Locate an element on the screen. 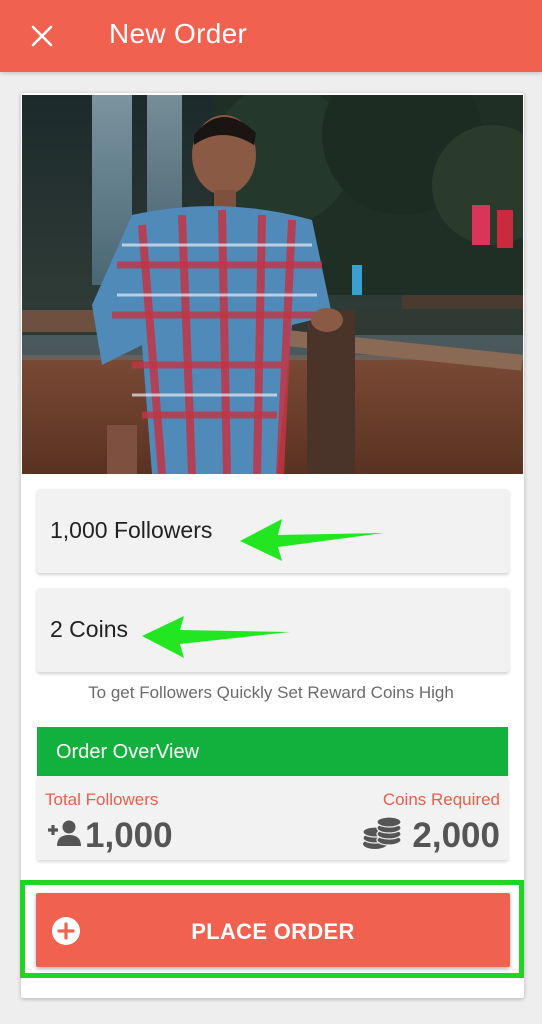 This screenshot has height=1024, width=542. place-order-button: PLACE ORDER is located at coordinates (273, 930).